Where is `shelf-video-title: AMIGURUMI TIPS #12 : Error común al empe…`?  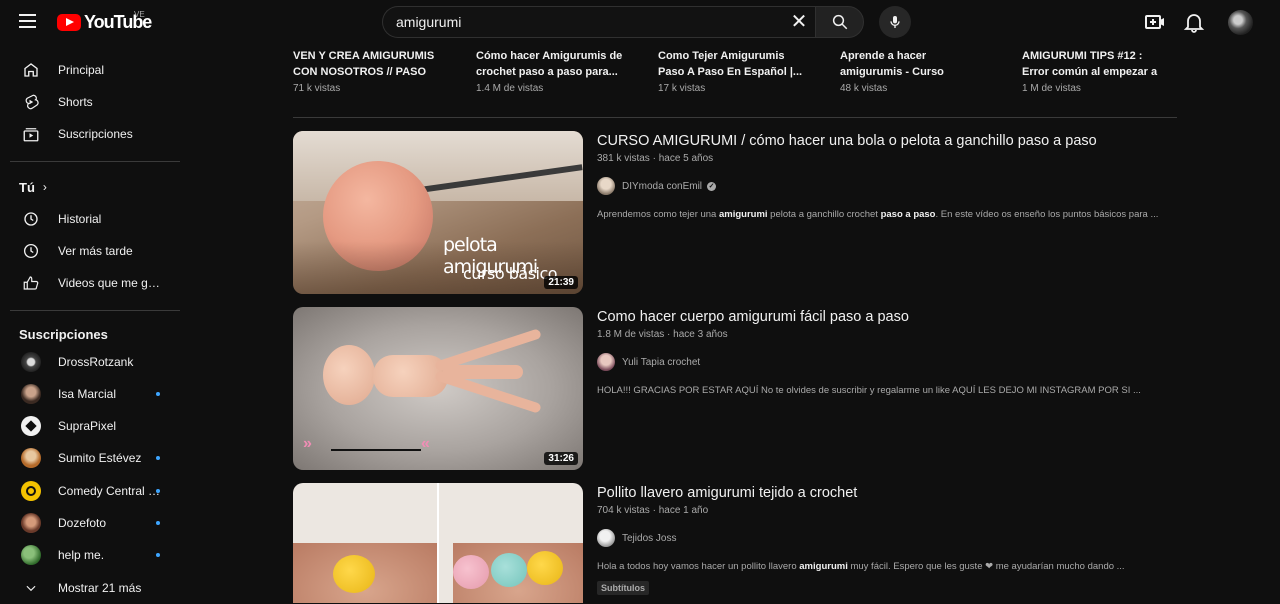
shelf-video-title: AMIGURUMI TIPS #12 : Error común al empe… is located at coordinates (1092, 64).